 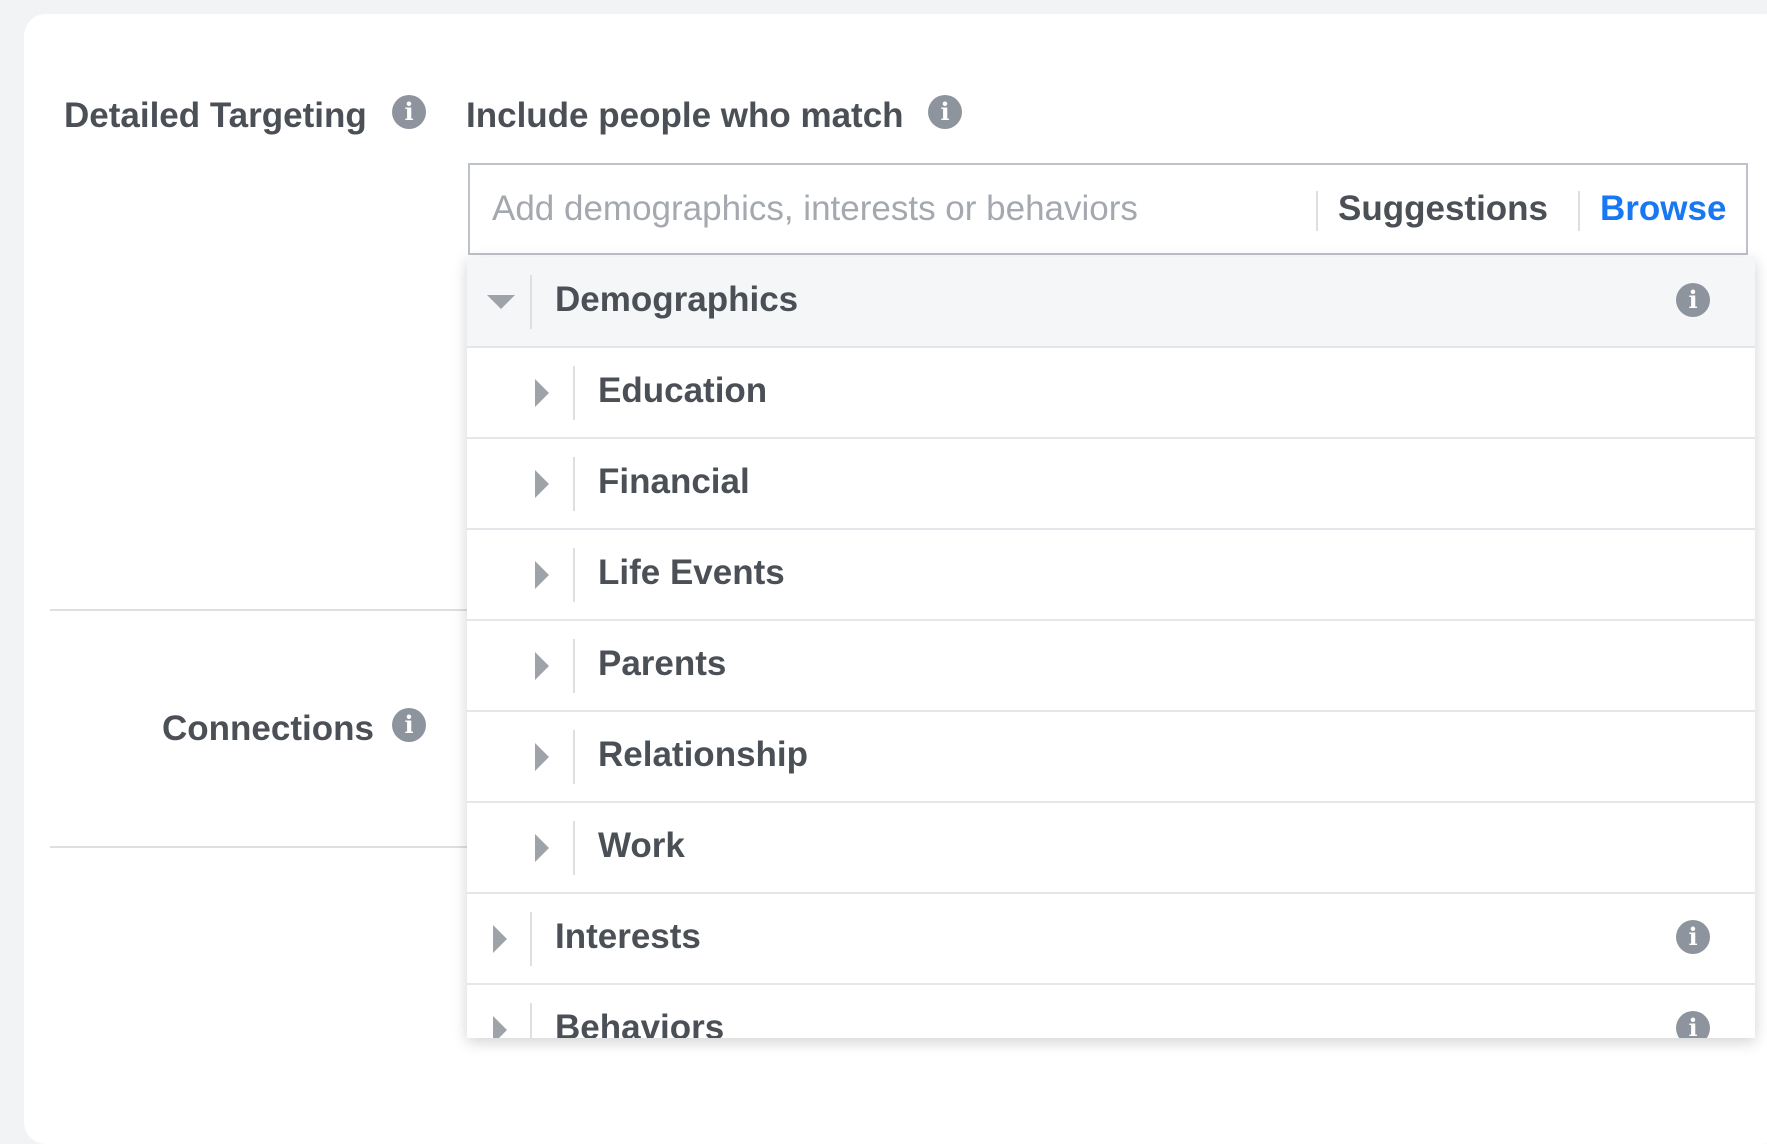 What do you see at coordinates (872, 209) in the screenshot?
I see `targeting-search-input` at bounding box center [872, 209].